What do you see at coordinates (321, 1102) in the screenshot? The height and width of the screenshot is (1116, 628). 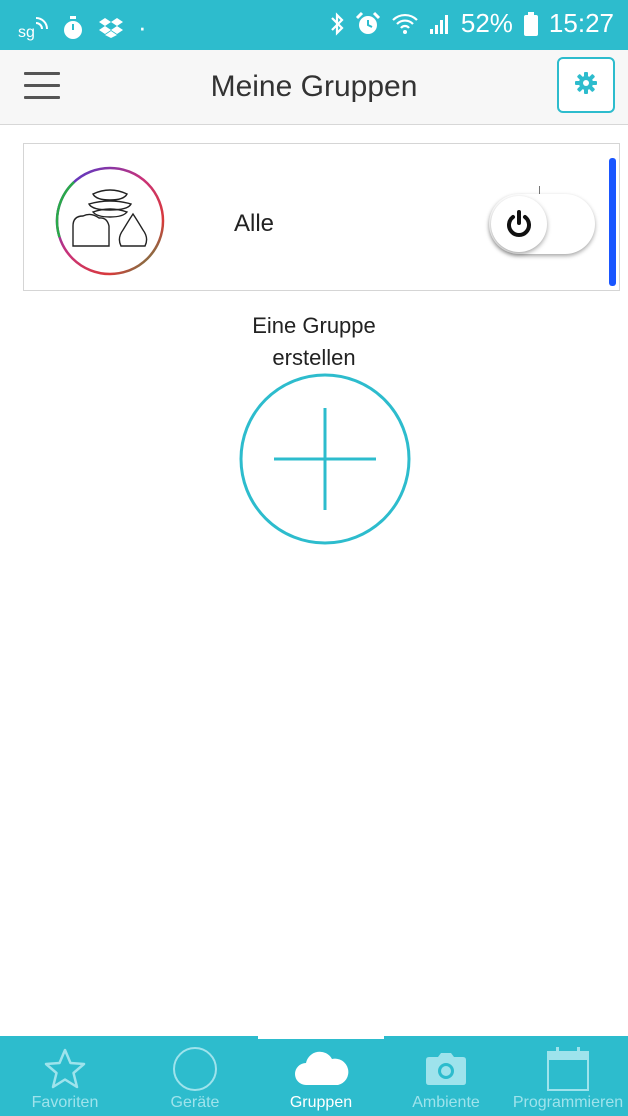 I see `tab-label: Gruppen` at bounding box center [321, 1102].